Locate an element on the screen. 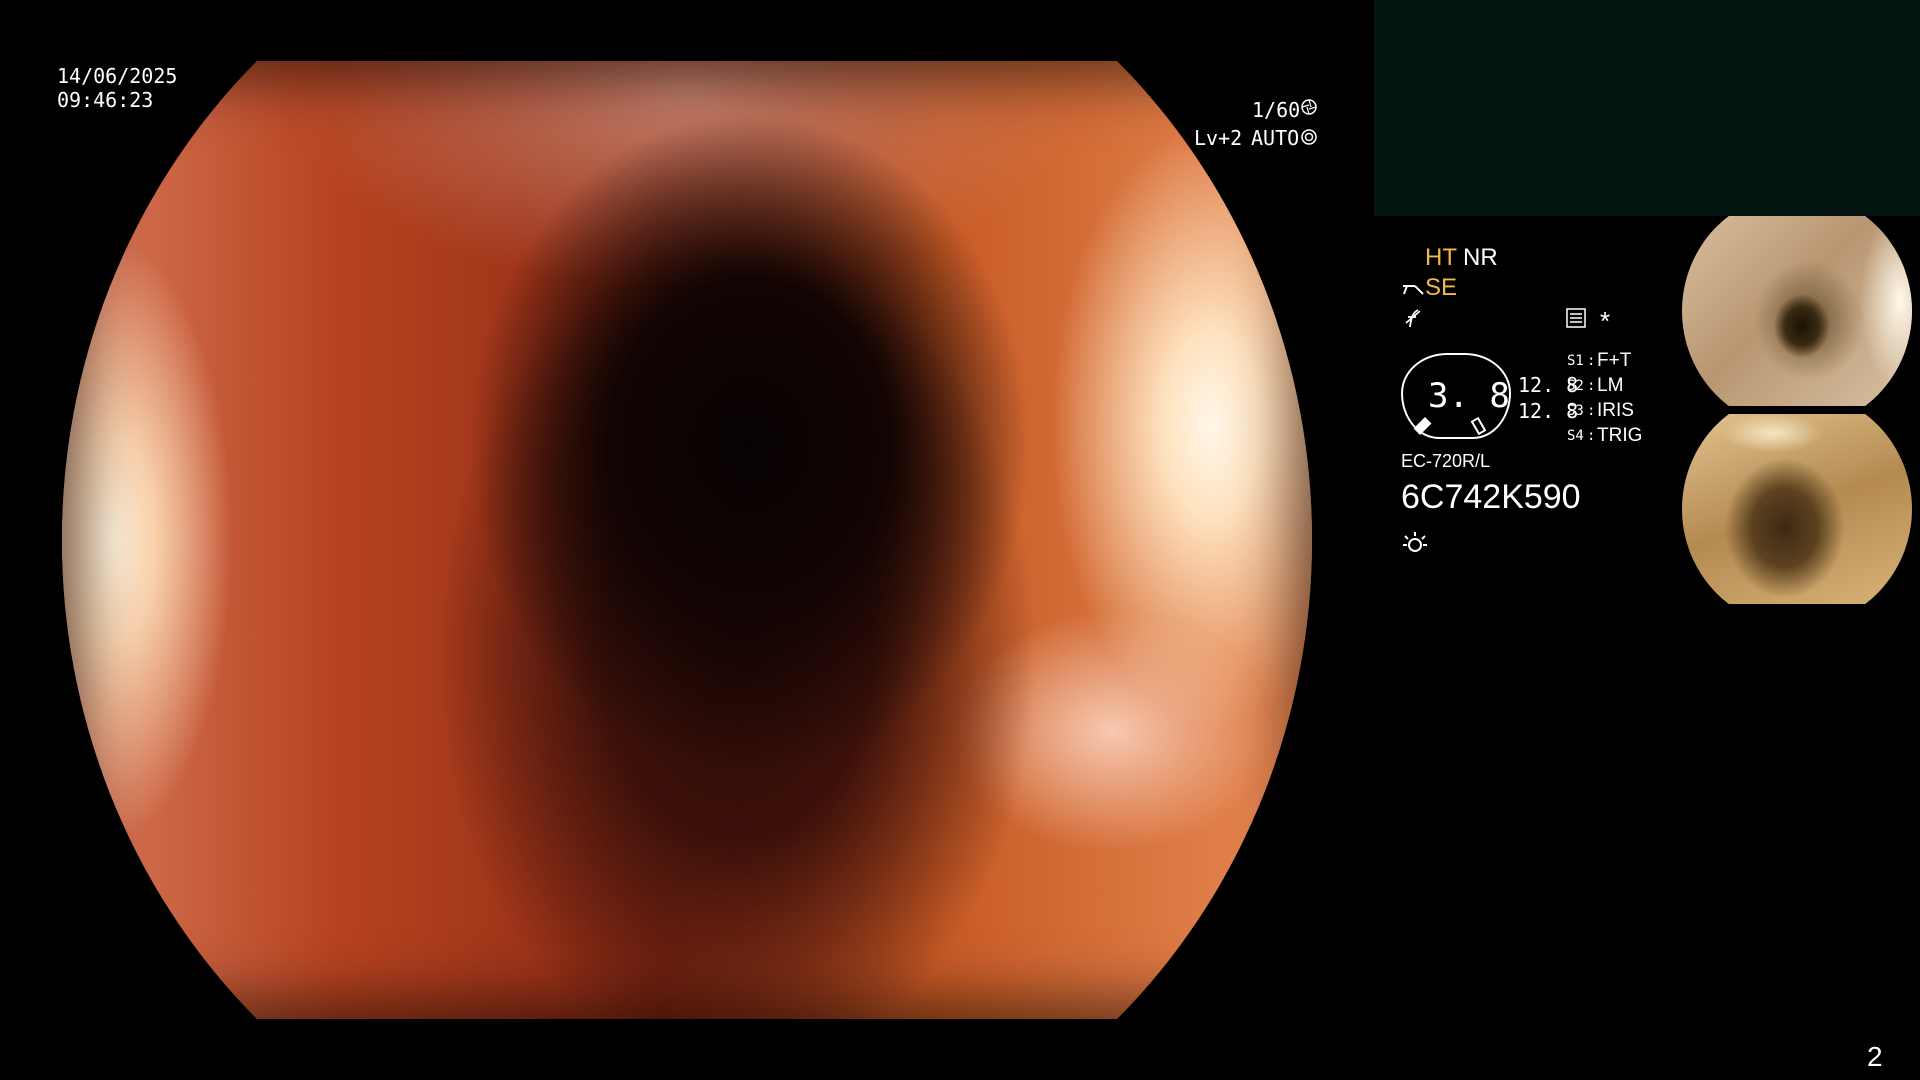 This screenshot has height=1080, width=1920. switch-2-key: S2 is located at coordinates (1575, 386).